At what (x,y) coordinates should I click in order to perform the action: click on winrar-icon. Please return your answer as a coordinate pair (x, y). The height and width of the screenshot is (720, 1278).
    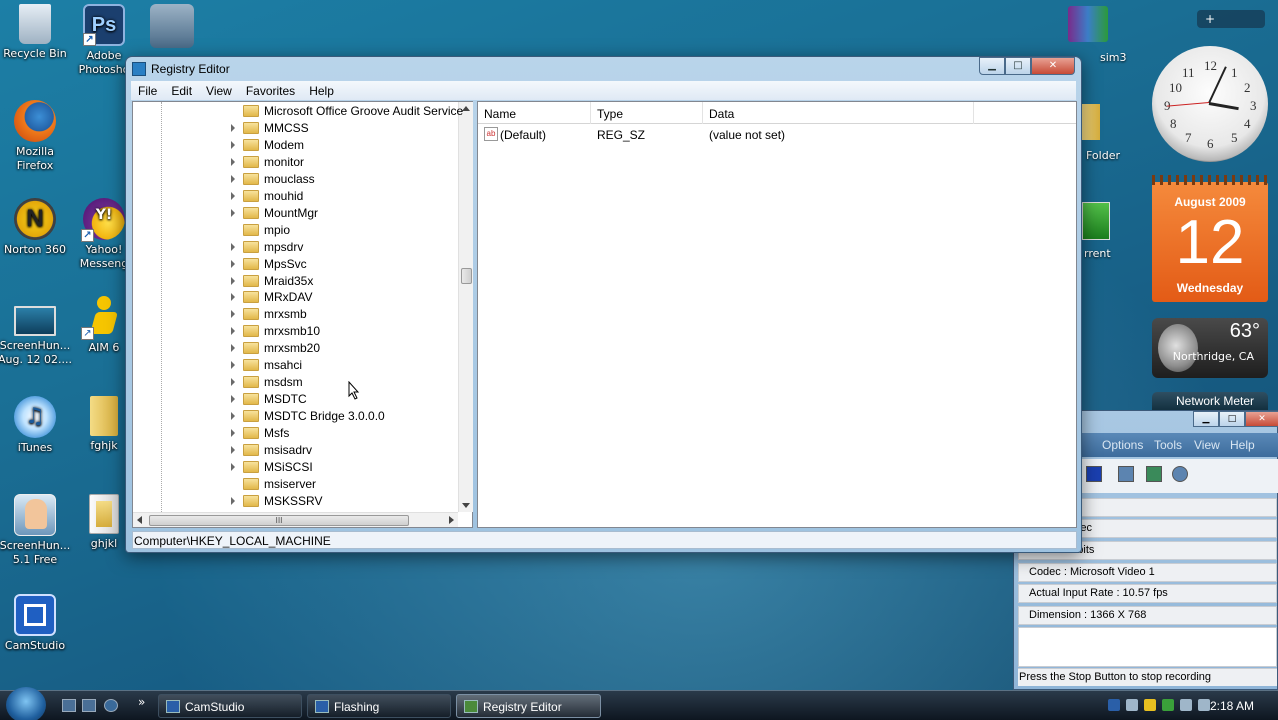
    Looking at the image, I should click on (1088, 24).